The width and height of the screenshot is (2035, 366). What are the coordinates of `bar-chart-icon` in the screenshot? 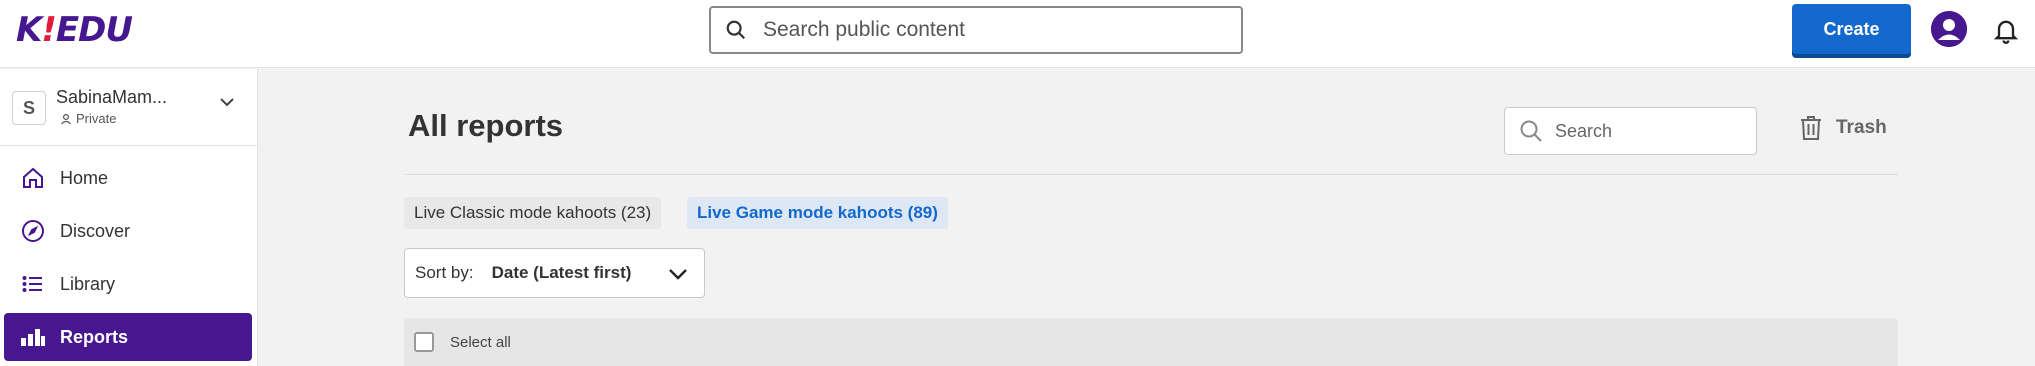 It's located at (33, 337).